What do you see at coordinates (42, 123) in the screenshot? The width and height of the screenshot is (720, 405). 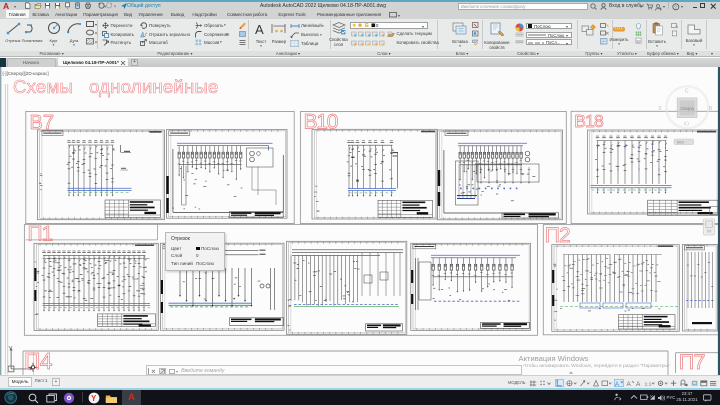 I see `svg-text: В7` at bounding box center [42, 123].